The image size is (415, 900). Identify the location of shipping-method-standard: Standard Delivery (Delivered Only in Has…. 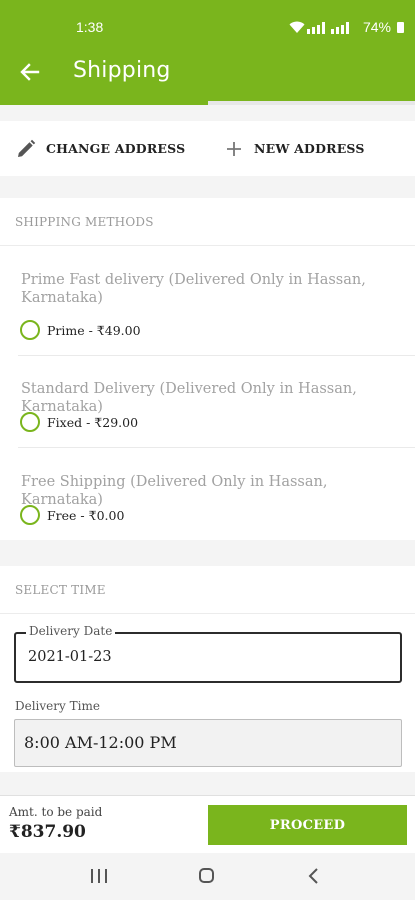
(207, 402).